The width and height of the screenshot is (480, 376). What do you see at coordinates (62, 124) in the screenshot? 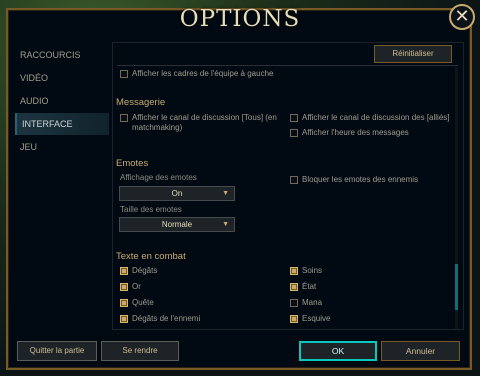
I see `sidebar-item-interface: INTERFACE` at bounding box center [62, 124].